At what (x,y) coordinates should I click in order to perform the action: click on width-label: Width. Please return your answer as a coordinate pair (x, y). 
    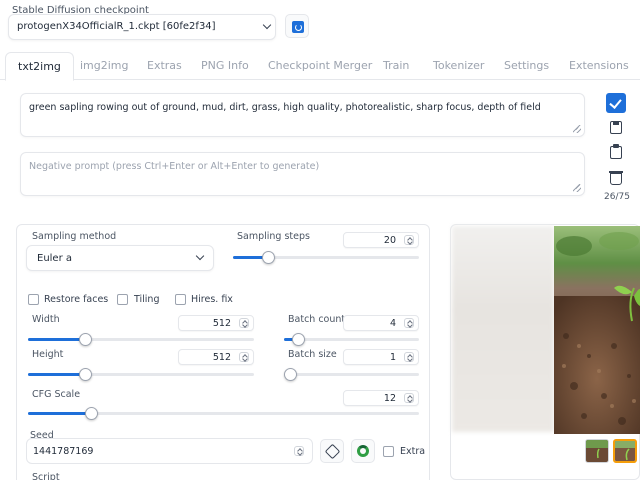
    Looking at the image, I should click on (46, 319).